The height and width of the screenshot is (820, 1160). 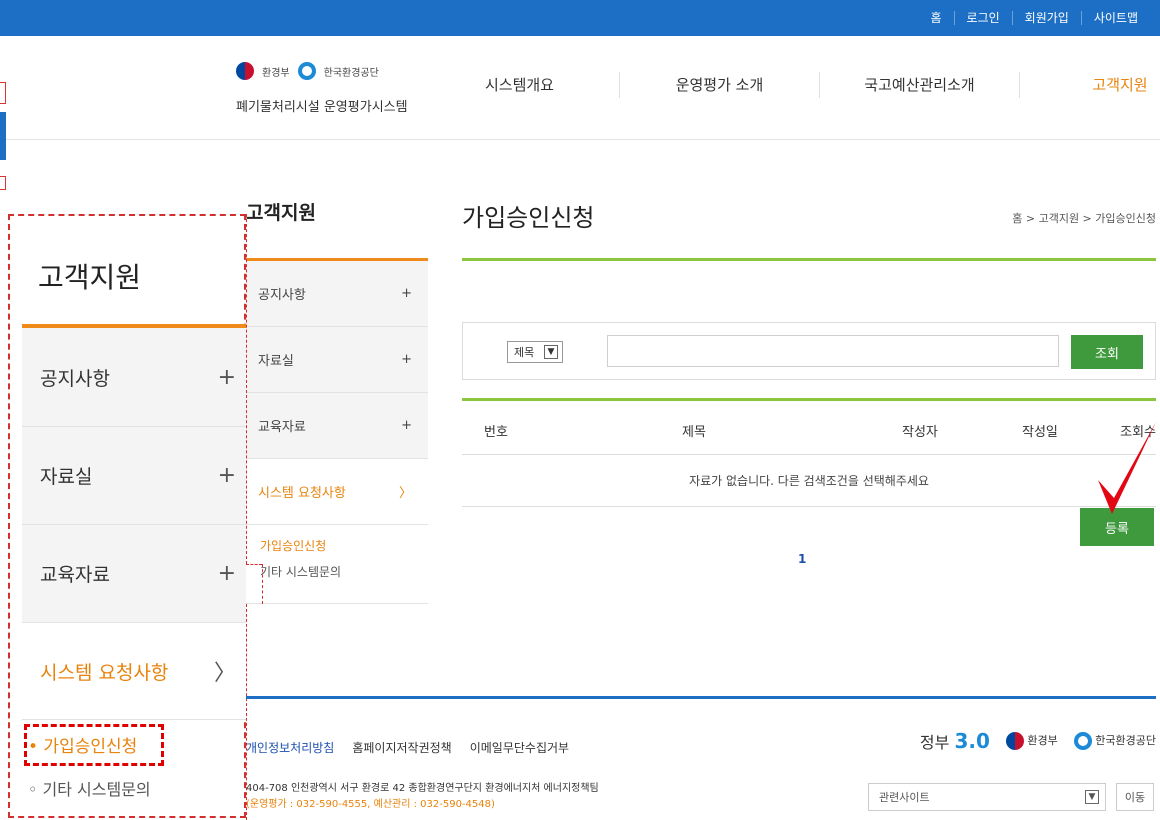 What do you see at coordinates (809, 259) in the screenshot?
I see `title-divider` at bounding box center [809, 259].